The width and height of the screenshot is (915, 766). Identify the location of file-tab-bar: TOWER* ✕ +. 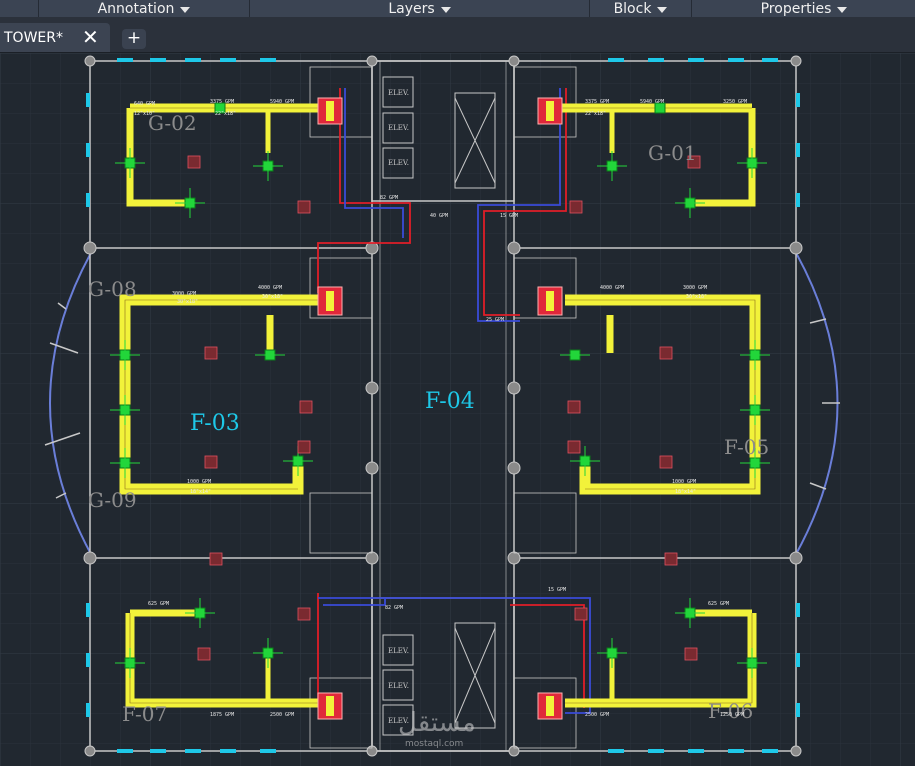
(457, 35).